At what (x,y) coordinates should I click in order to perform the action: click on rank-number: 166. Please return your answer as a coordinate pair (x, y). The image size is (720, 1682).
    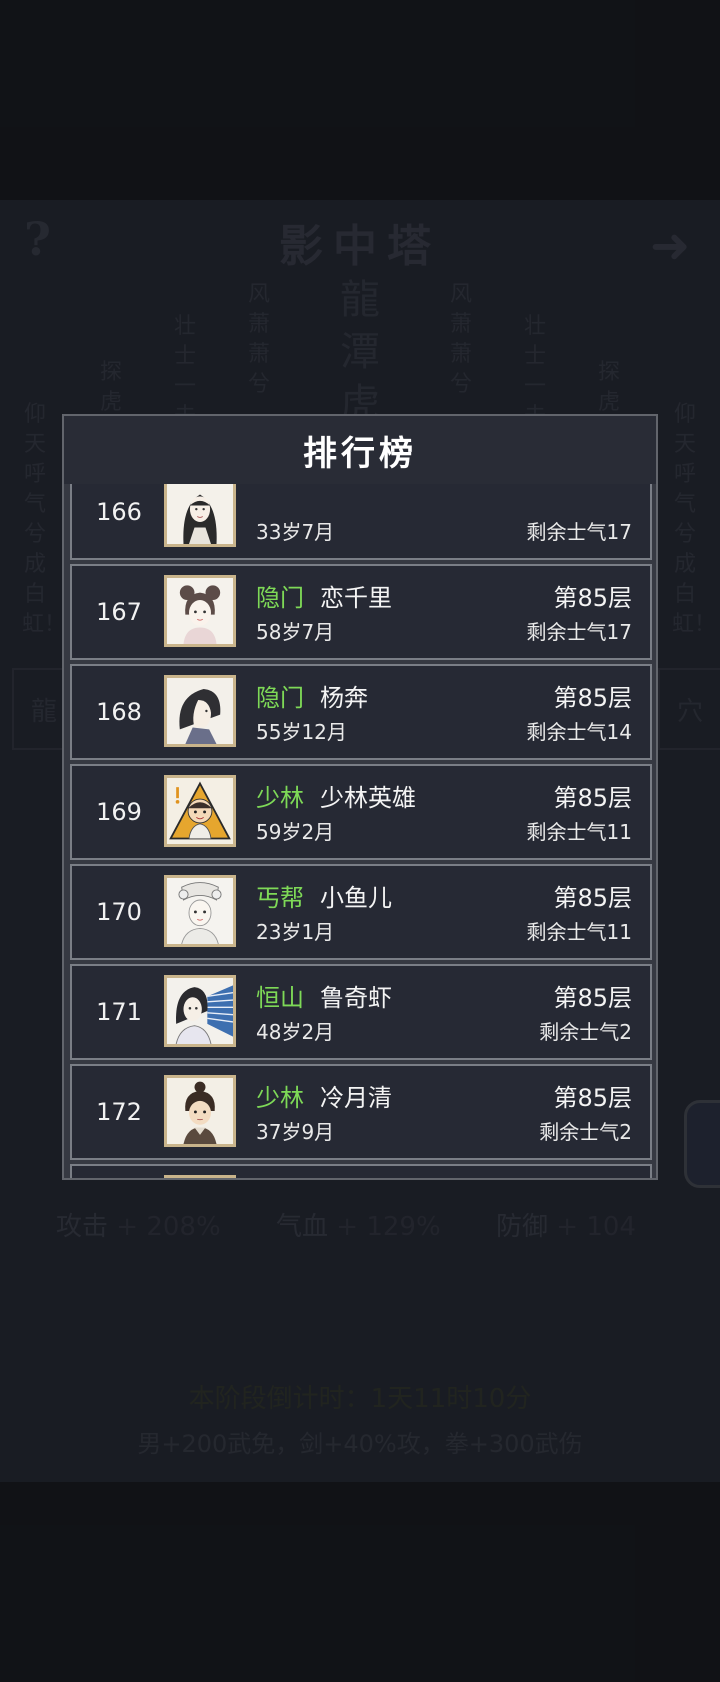
    Looking at the image, I should click on (119, 512).